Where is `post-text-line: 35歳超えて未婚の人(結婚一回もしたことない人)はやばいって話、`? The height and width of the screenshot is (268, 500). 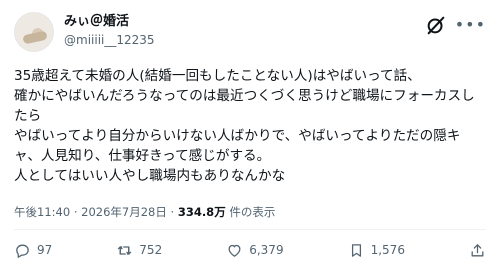 post-text-line: 35歳超えて未婚の人(結婚一回もしたことない人)はやばいって話、 is located at coordinates (217, 76).